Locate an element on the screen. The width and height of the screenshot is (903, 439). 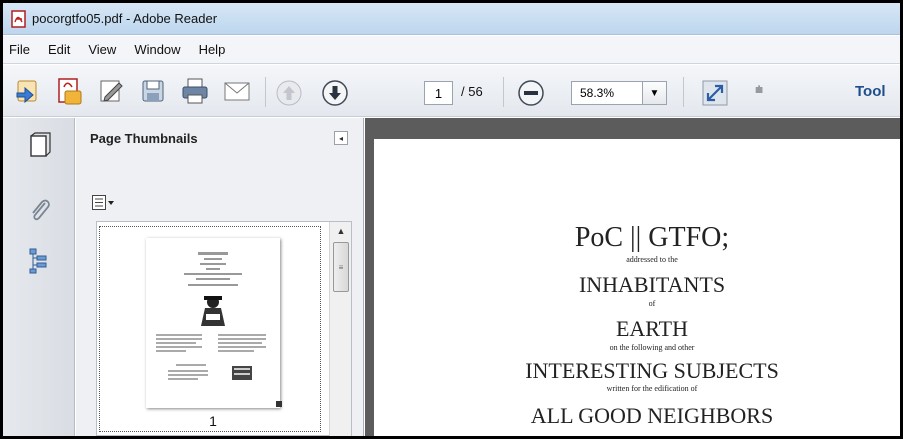
next-page-icon is located at coordinates (335, 93).